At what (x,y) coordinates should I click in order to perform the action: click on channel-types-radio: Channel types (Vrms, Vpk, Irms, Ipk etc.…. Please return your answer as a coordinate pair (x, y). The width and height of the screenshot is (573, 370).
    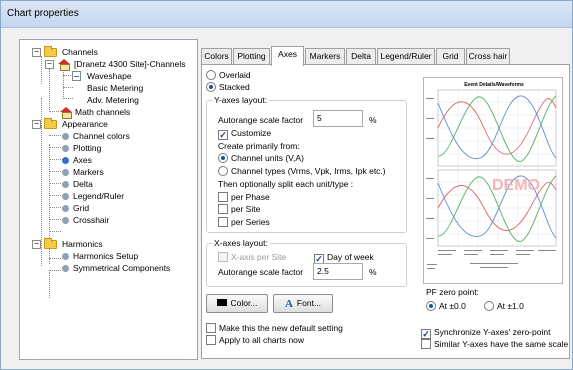
    Looking at the image, I should click on (302, 171).